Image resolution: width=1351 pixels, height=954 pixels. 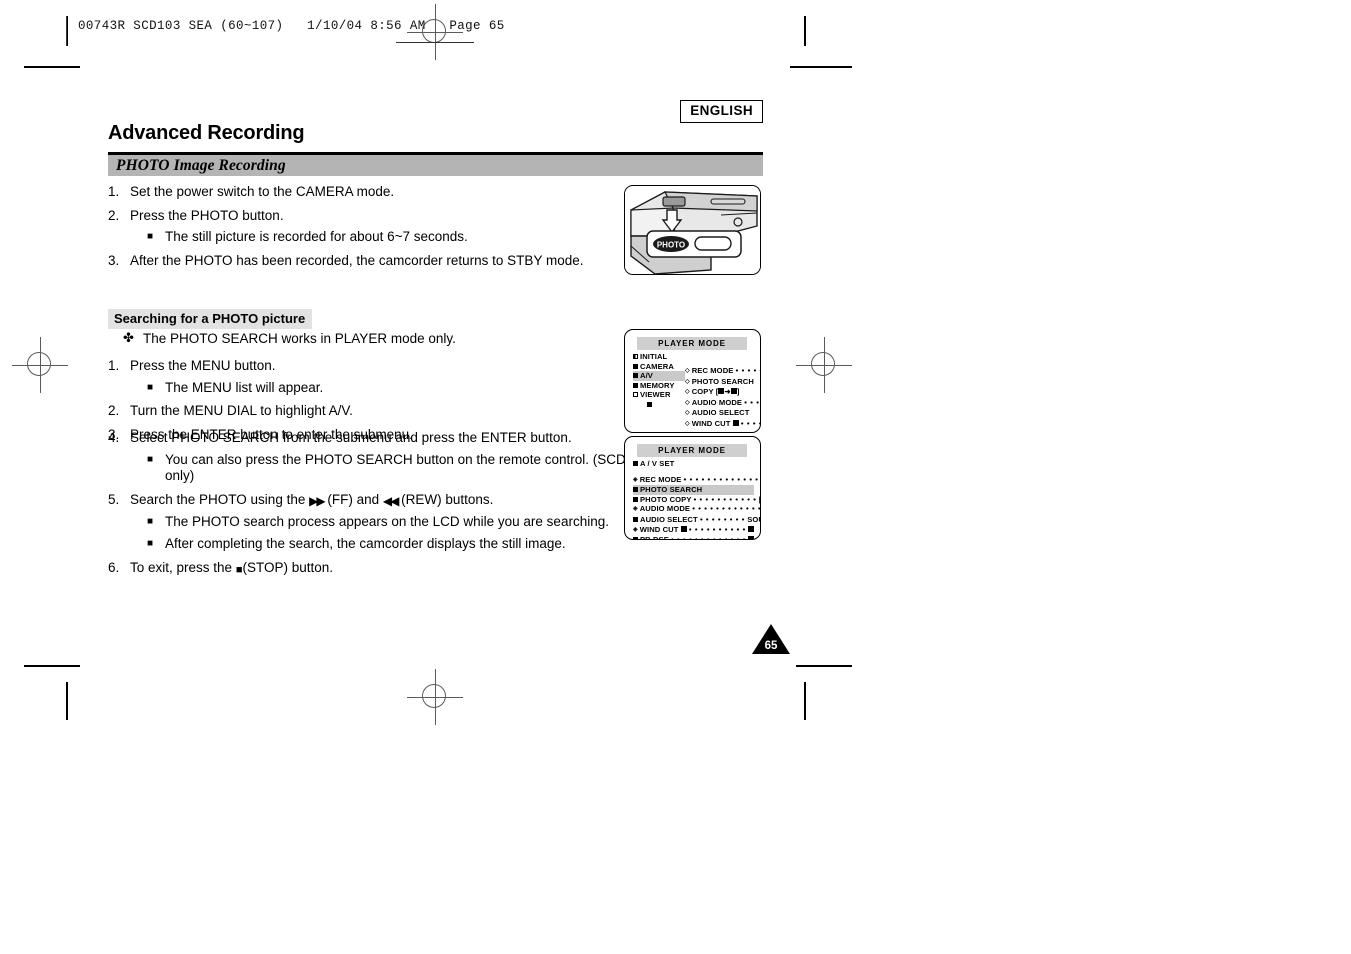 I want to click on step-text: Set the power switch to the CAMERA mode., so click(x=262, y=191).